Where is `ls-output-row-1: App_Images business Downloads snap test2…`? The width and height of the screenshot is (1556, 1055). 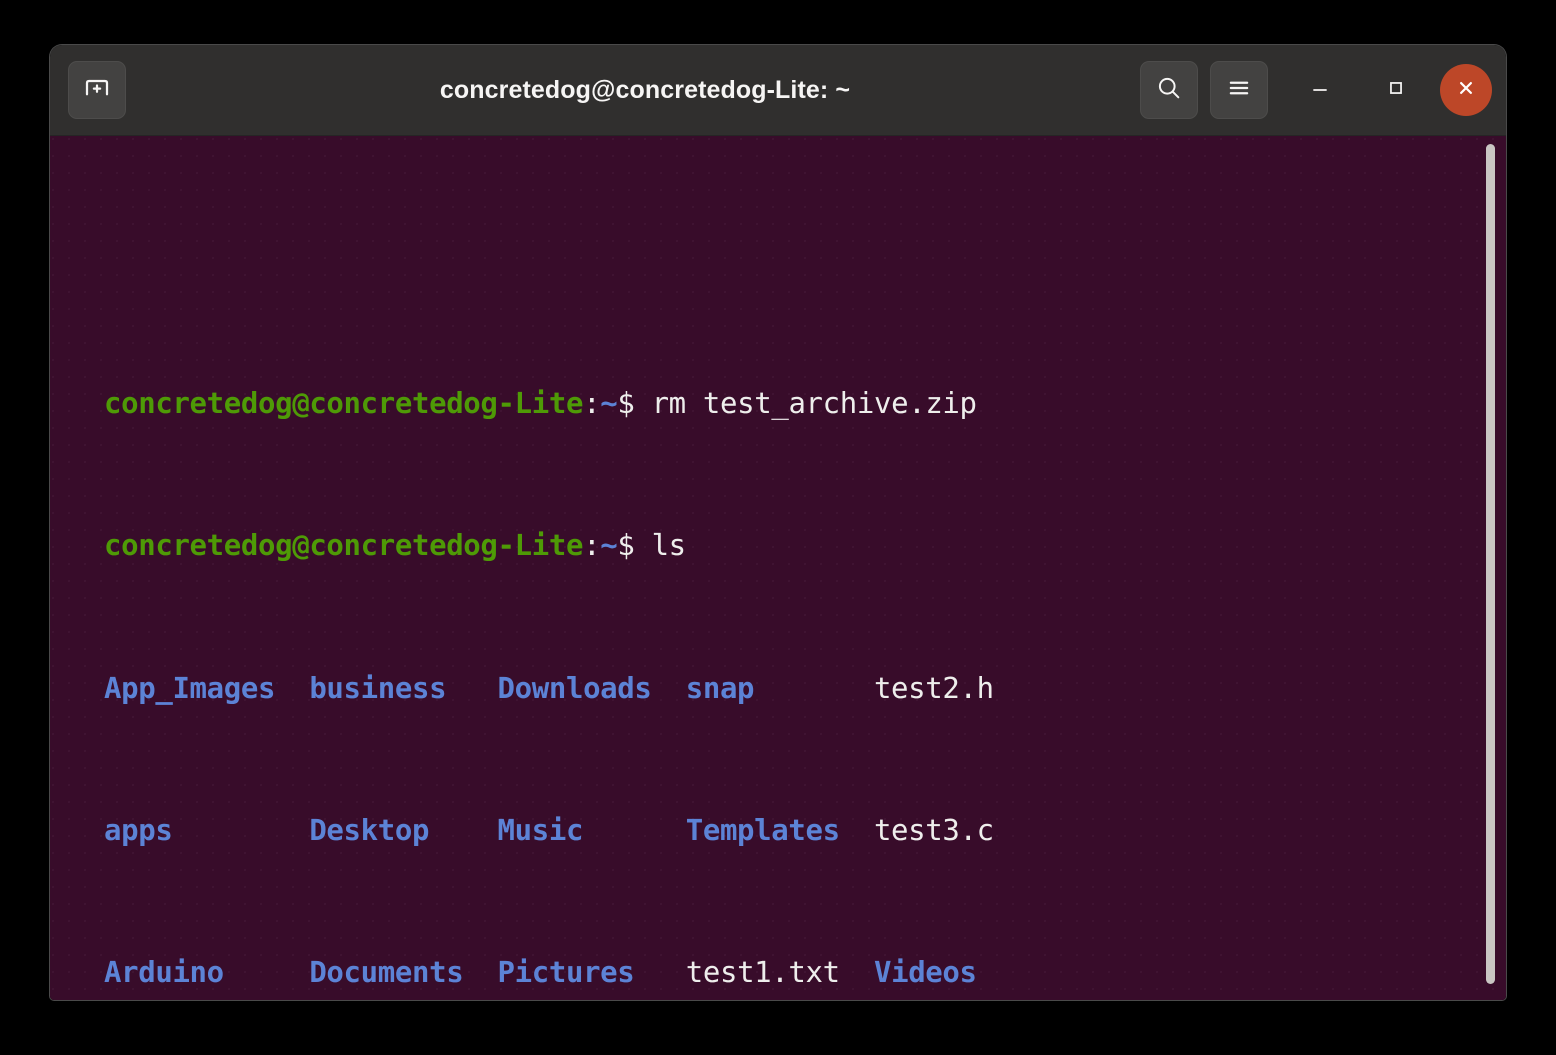 ls-output-row-1: App_Images business Downloads snap test2… is located at coordinates (583, 689).